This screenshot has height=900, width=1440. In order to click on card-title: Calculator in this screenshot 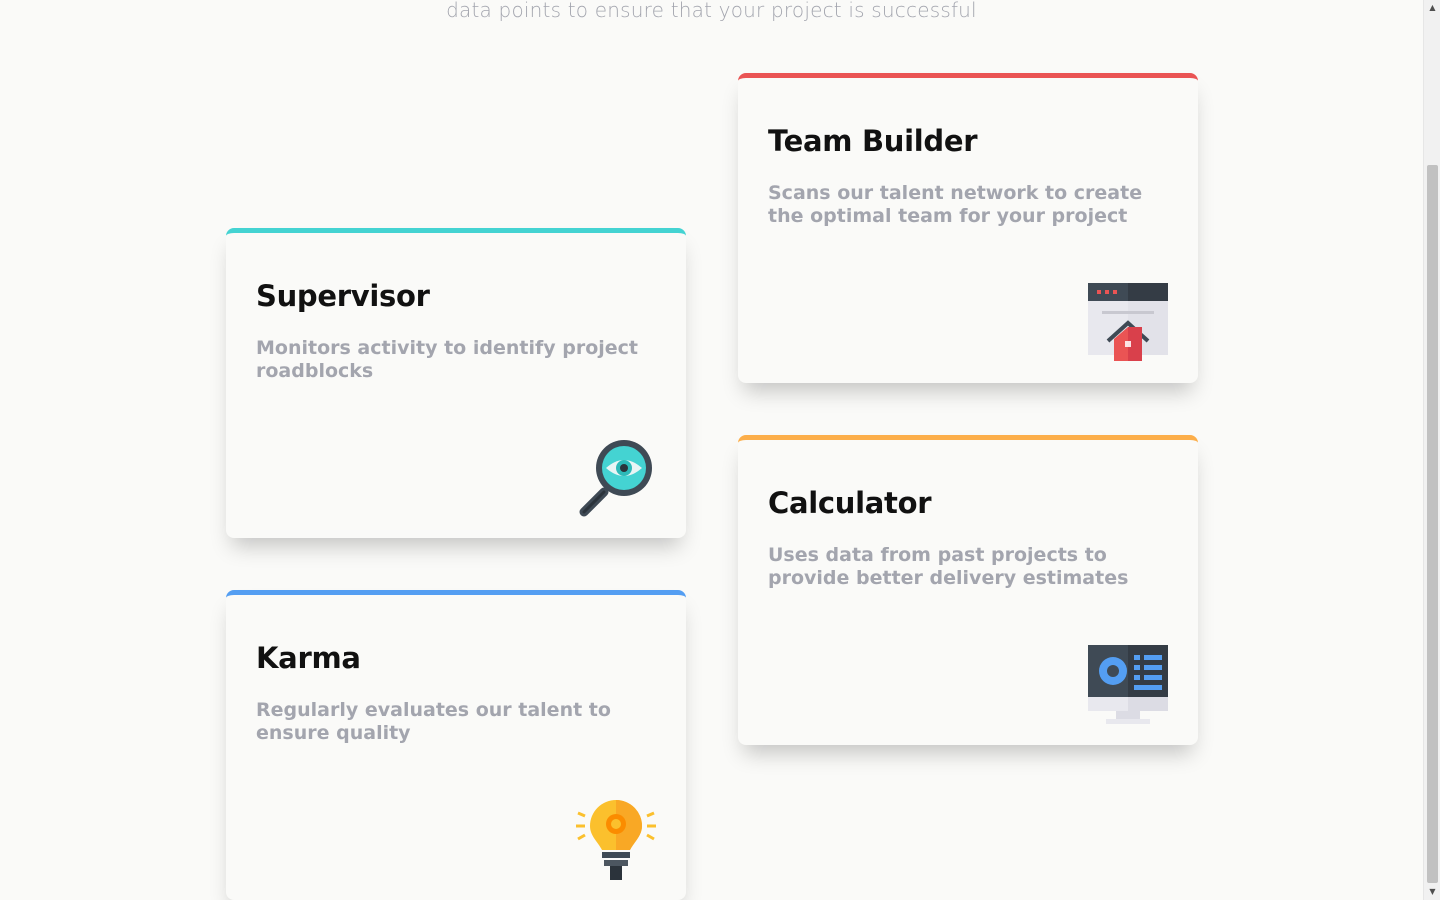, I will do `click(850, 503)`.